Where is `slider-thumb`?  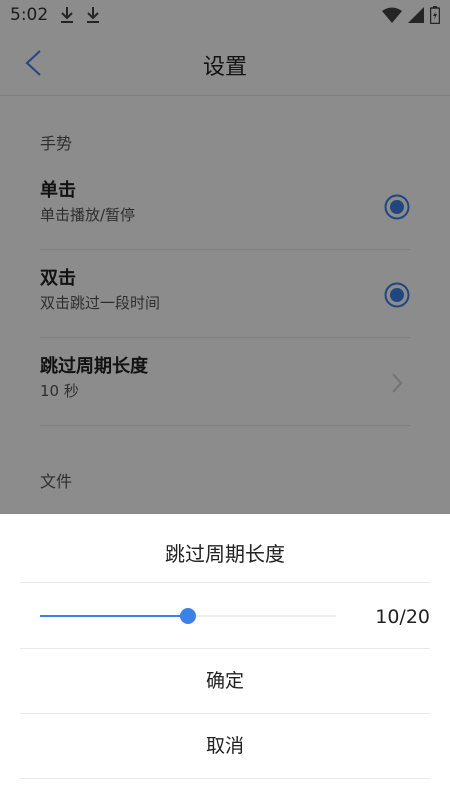
slider-thumb is located at coordinates (188, 616).